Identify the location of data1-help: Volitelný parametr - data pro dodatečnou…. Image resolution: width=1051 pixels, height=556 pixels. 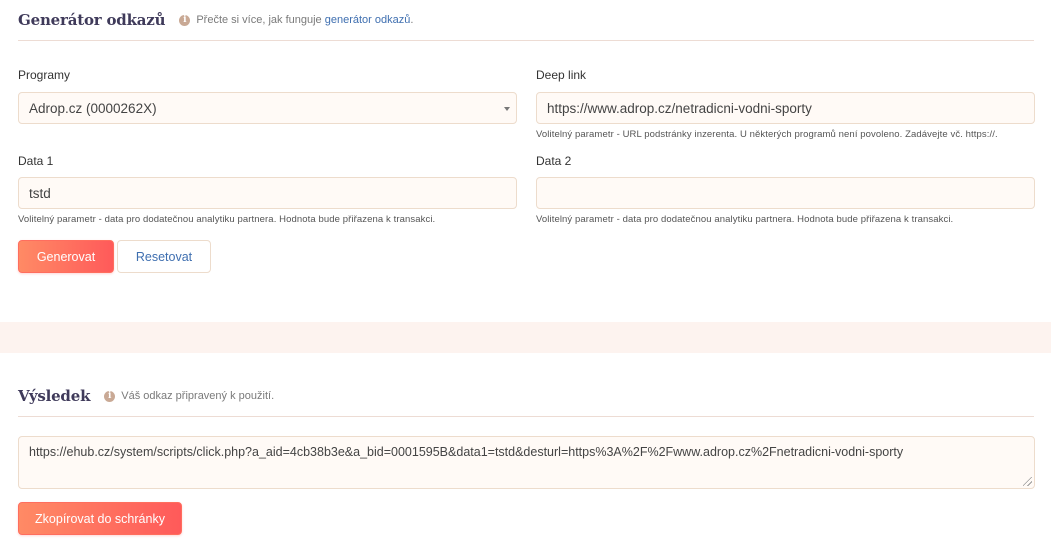
(227, 219).